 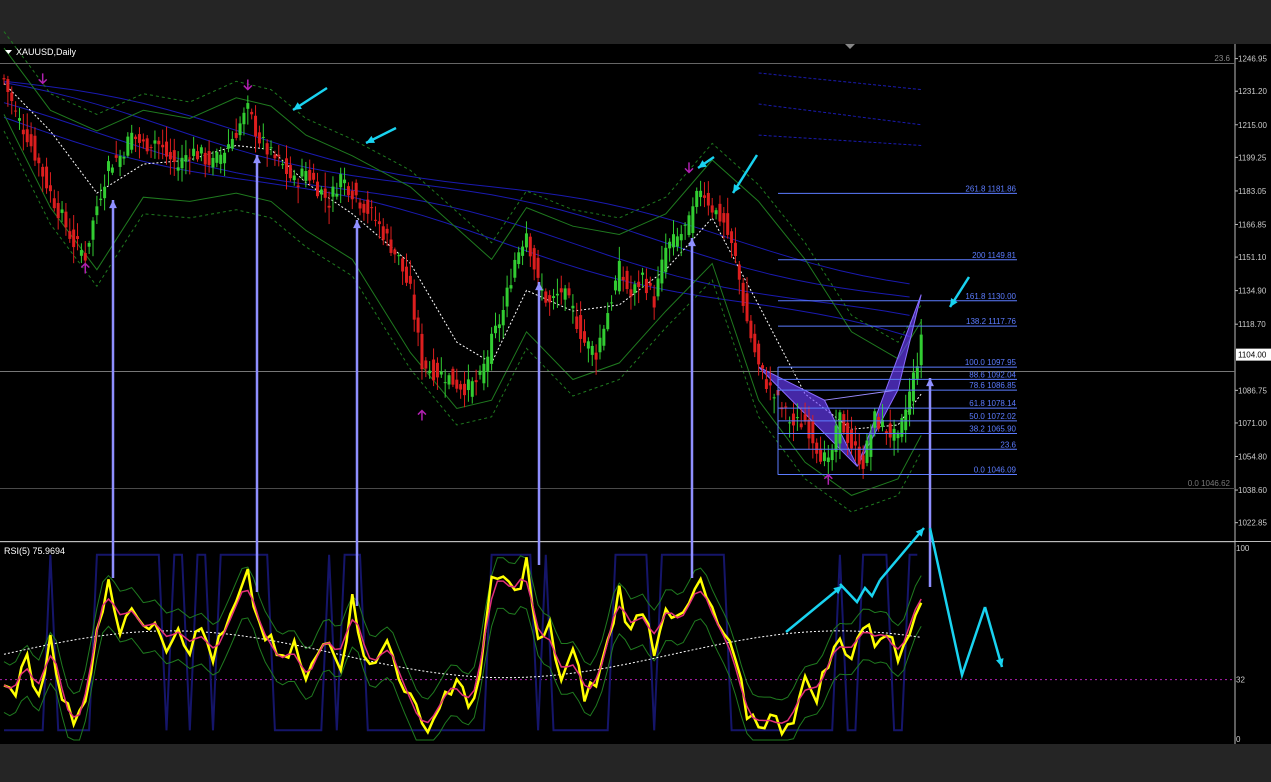 I want to click on fib-level-label: 200 1149.81, so click(x=994, y=255).